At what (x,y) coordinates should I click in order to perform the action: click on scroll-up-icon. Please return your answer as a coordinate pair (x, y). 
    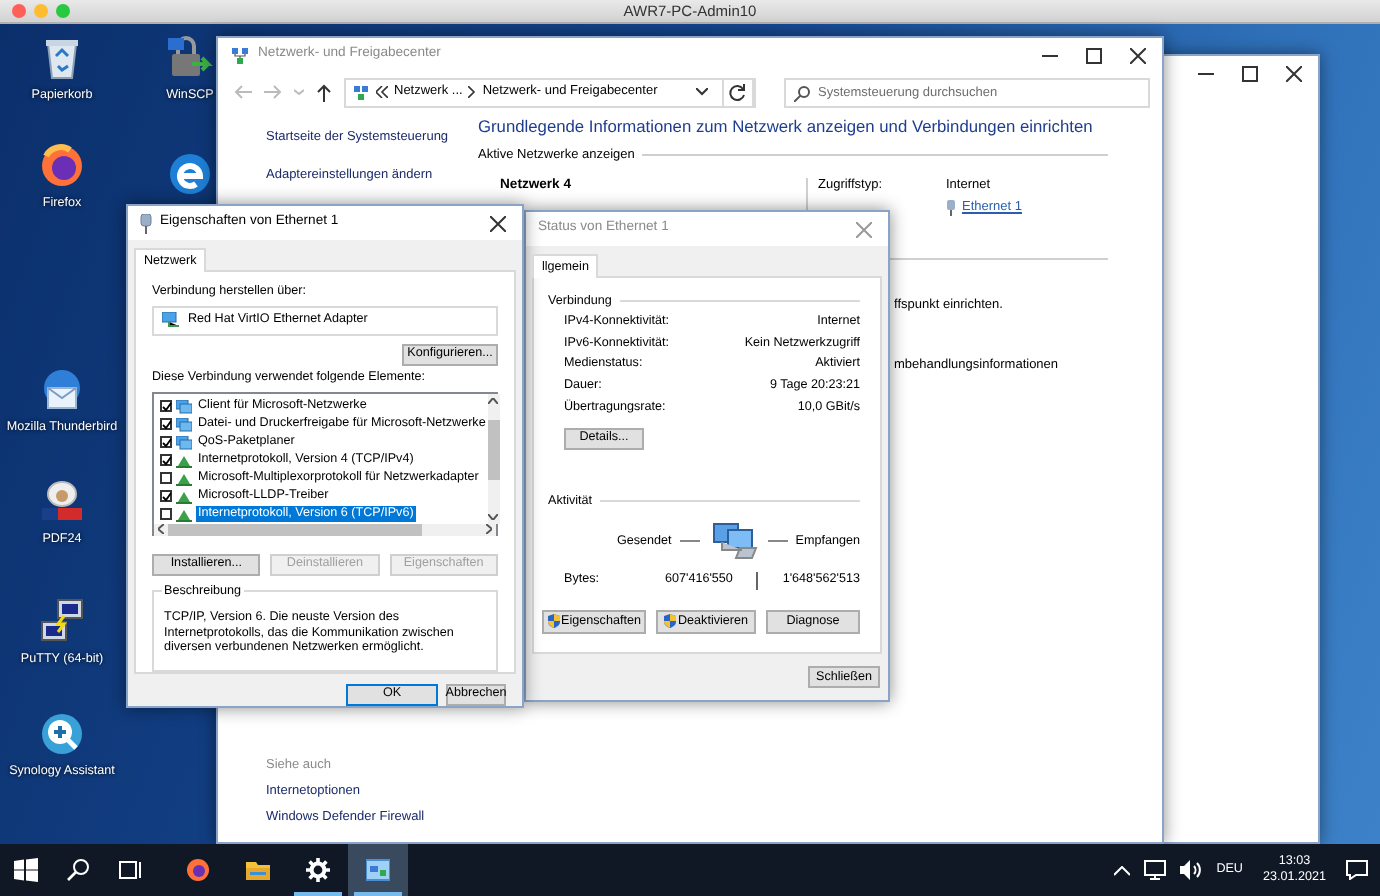
    Looking at the image, I should click on (493, 400).